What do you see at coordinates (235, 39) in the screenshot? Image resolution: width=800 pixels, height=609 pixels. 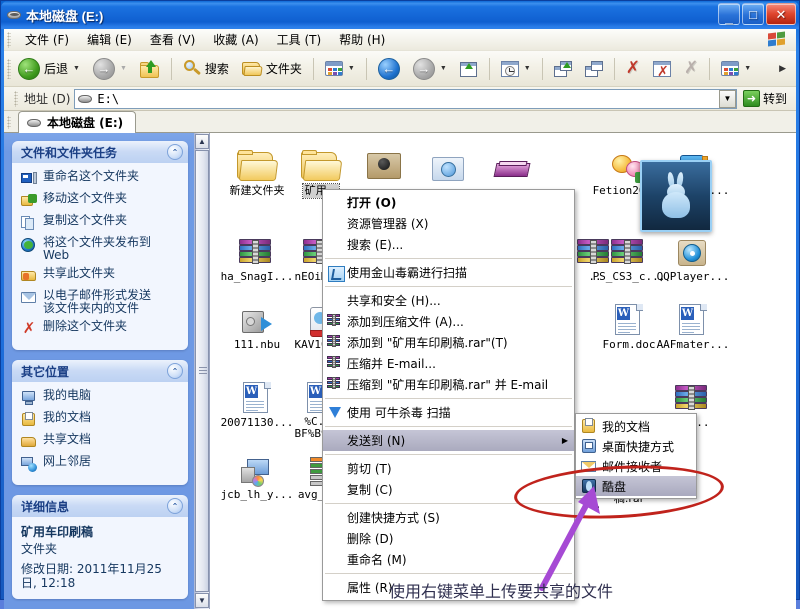 I see `menu-favorites: 收藏 (A)` at bounding box center [235, 39].